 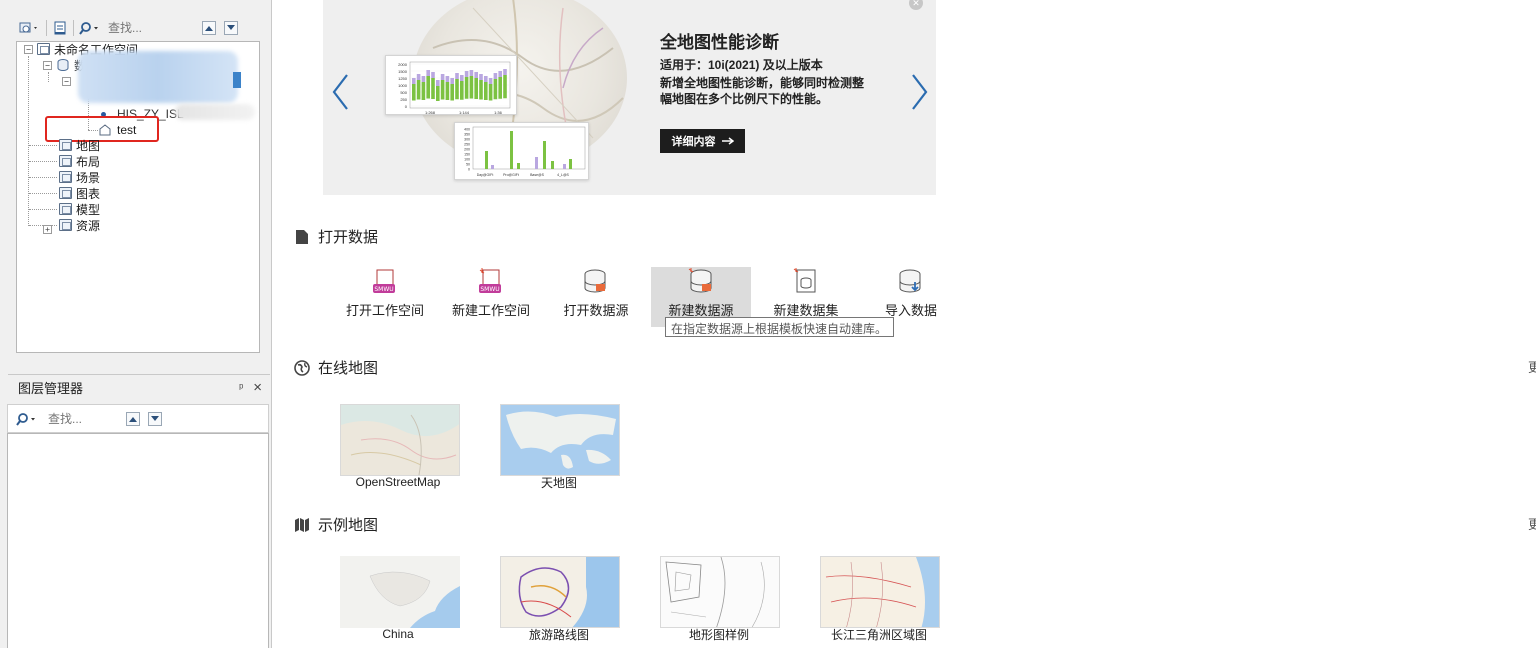 What do you see at coordinates (702, 141) in the screenshot?
I see `detail-button: 详细内容` at bounding box center [702, 141].